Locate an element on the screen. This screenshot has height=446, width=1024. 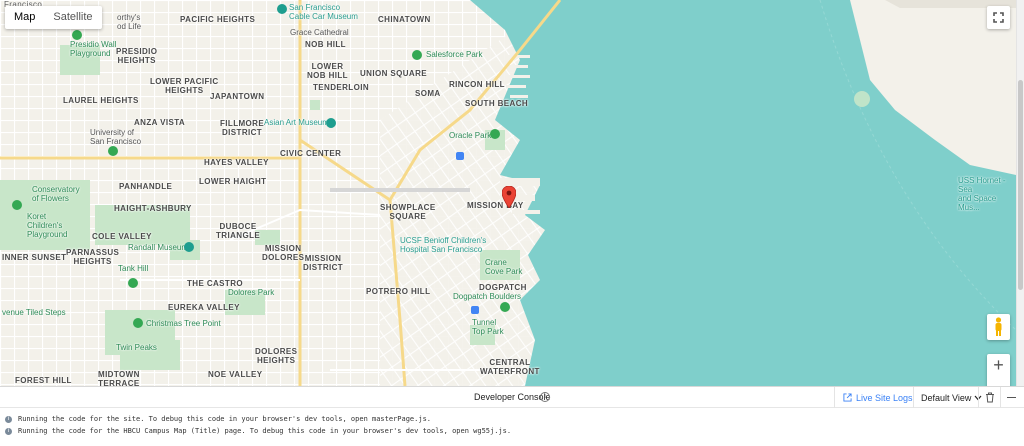
label-forest-hill: FOREST HILL is located at coordinates (43, 380).